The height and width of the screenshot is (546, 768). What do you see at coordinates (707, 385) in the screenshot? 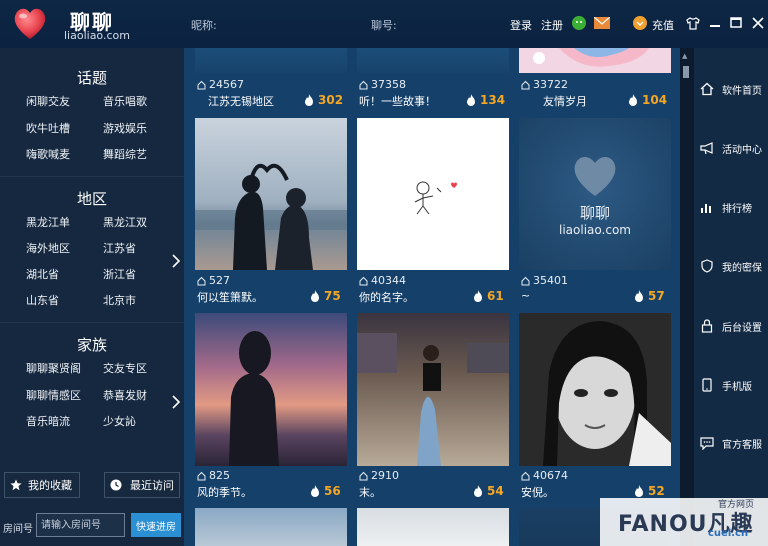
I see `mobile-phone-icon` at bounding box center [707, 385].